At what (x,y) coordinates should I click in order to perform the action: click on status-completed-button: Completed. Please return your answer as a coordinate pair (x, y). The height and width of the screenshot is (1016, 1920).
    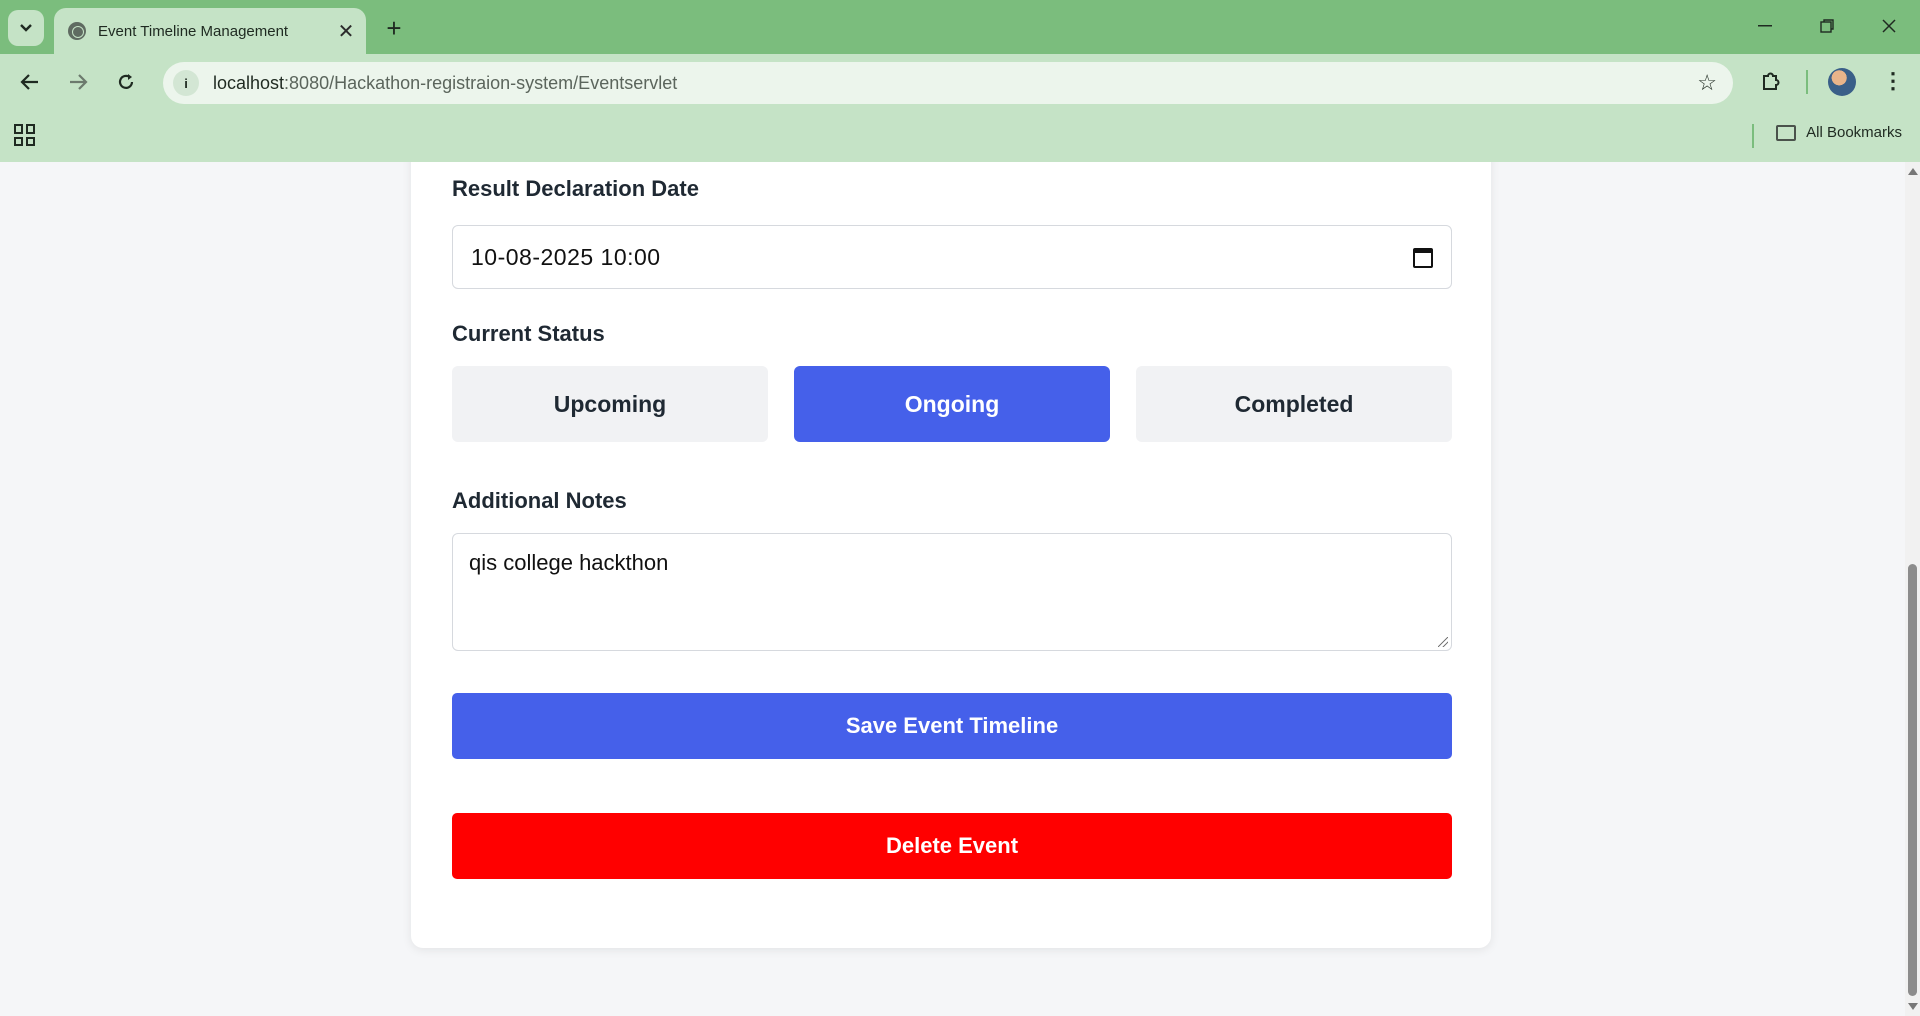
    Looking at the image, I should click on (1294, 404).